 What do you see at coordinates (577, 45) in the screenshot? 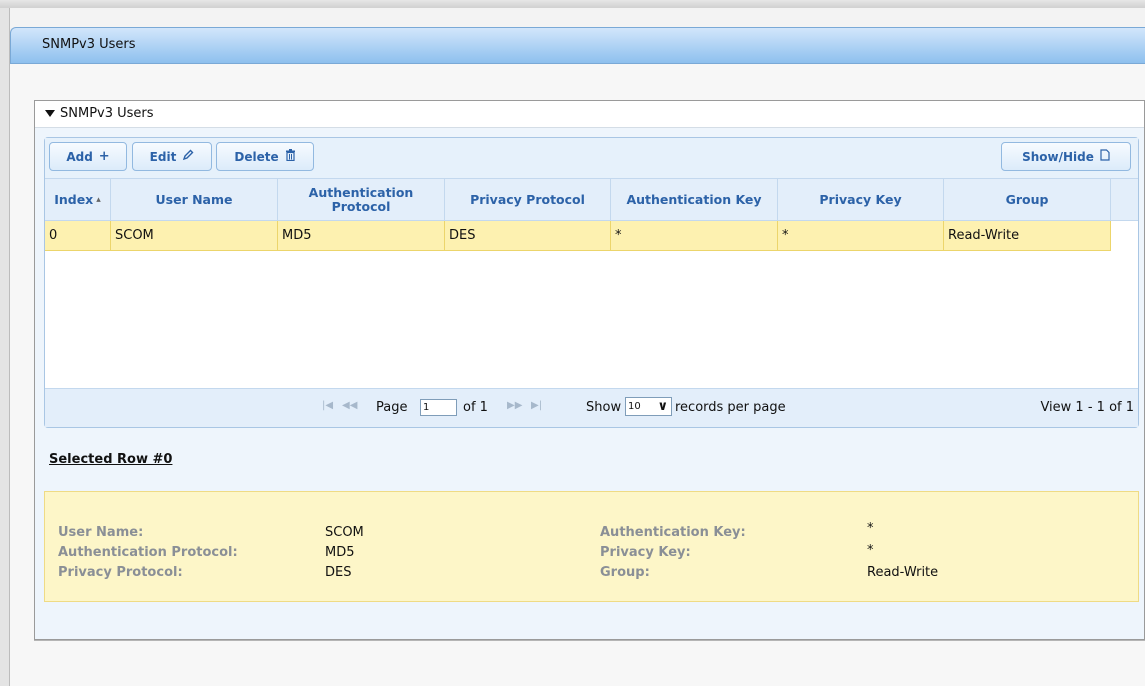
I see `page-header: SNMPv3 Users` at bounding box center [577, 45].